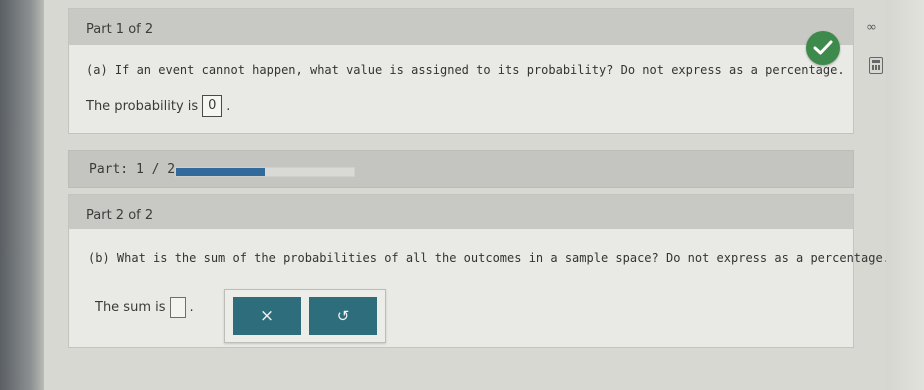 The image size is (924, 390). What do you see at coordinates (228, 106) in the screenshot?
I see `part1-answer-suffix: .` at bounding box center [228, 106].